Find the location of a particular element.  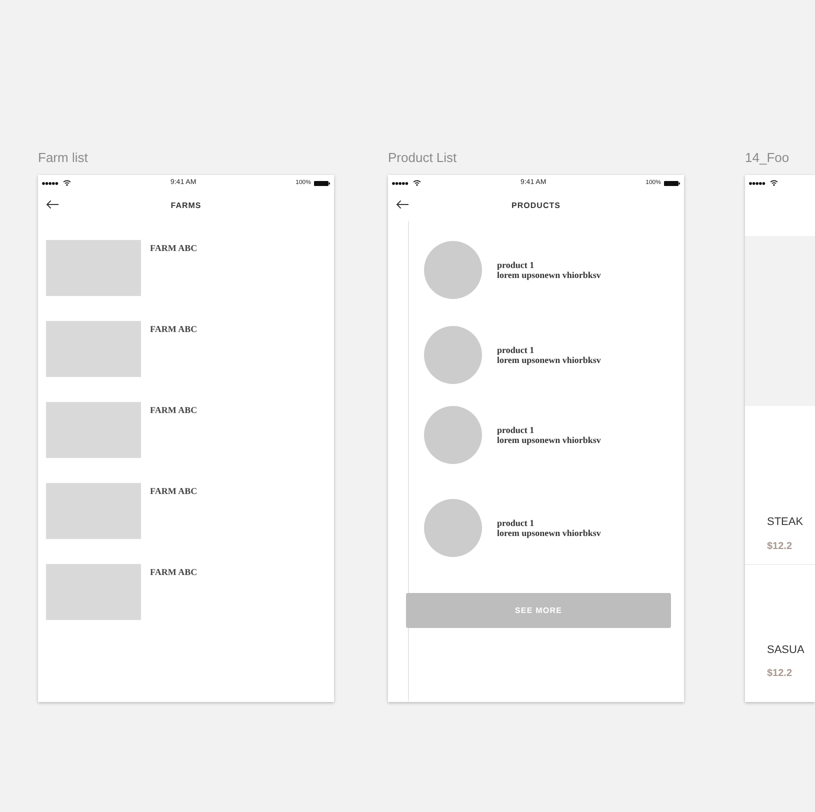

see-more-button: SEE MORE is located at coordinates (538, 610).